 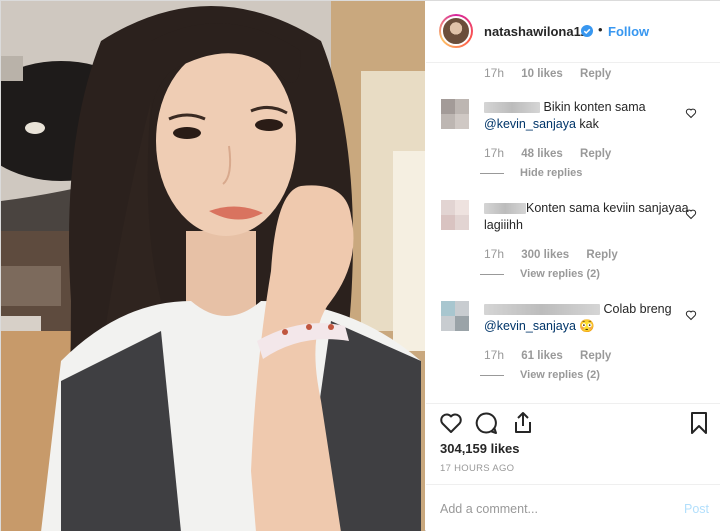 I want to click on username: natashawilona12, so click(x=536, y=31).